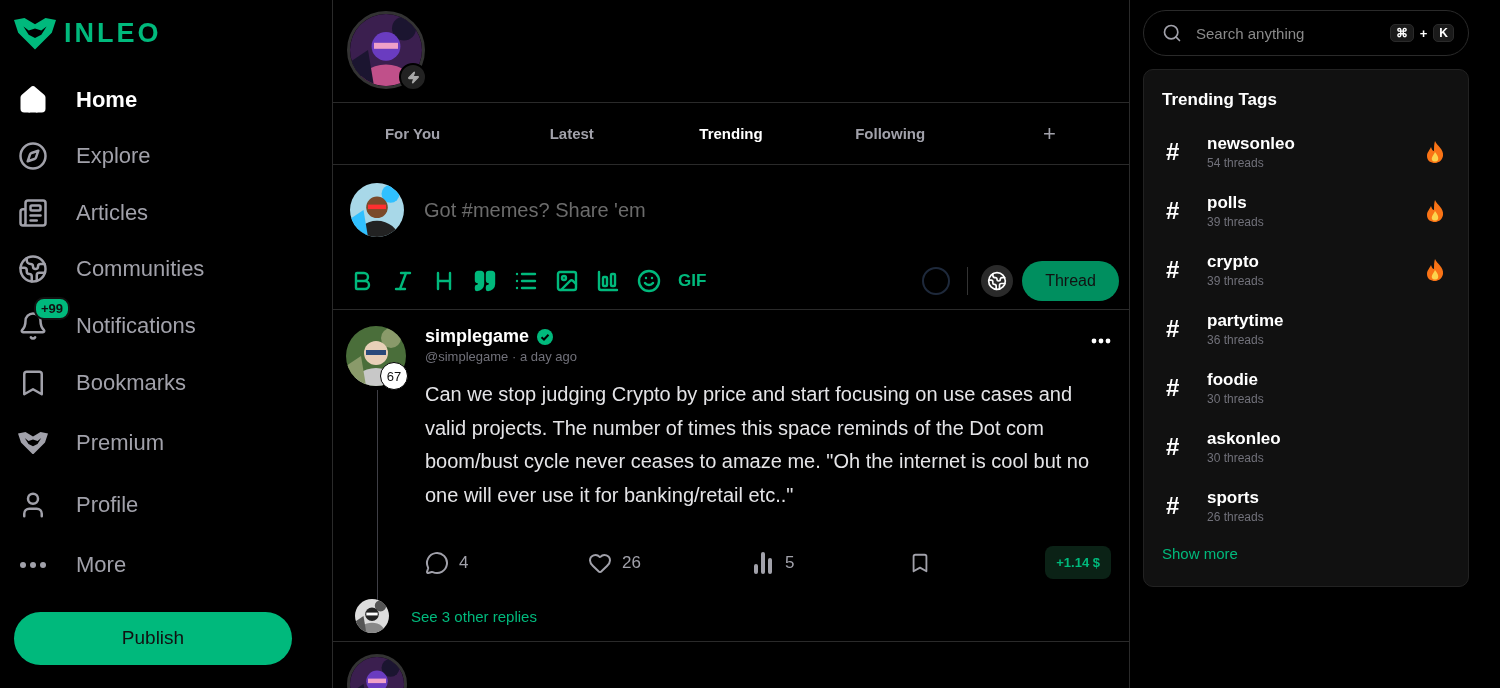 The width and height of the screenshot is (1500, 688). What do you see at coordinates (437, 562) in the screenshot?
I see `comment-icon` at bounding box center [437, 562].